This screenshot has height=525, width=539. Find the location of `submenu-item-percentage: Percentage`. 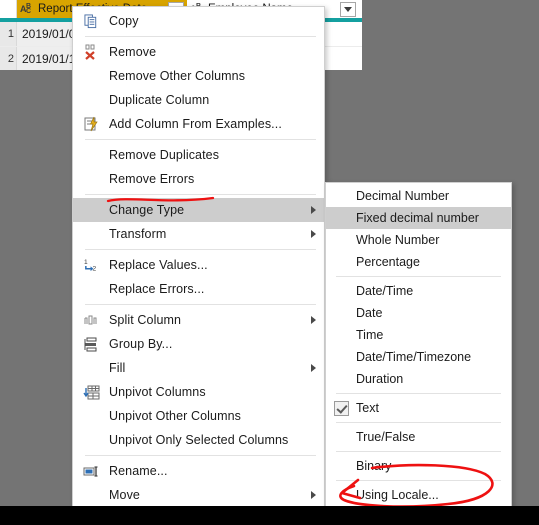

submenu-item-percentage: Percentage is located at coordinates (418, 262).